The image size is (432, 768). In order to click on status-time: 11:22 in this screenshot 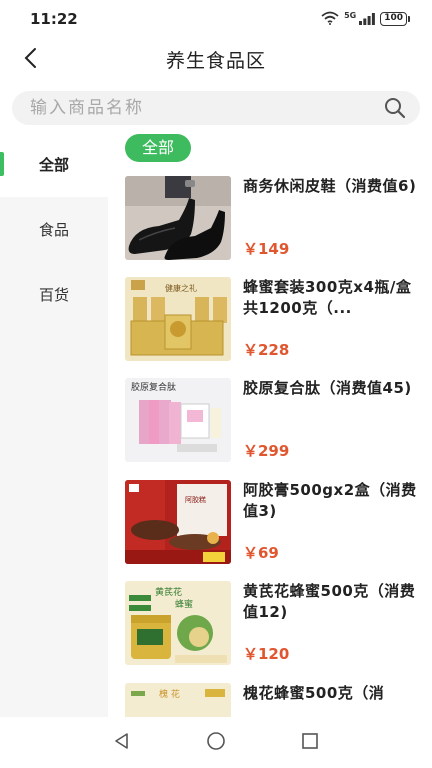, I will do `click(54, 19)`.